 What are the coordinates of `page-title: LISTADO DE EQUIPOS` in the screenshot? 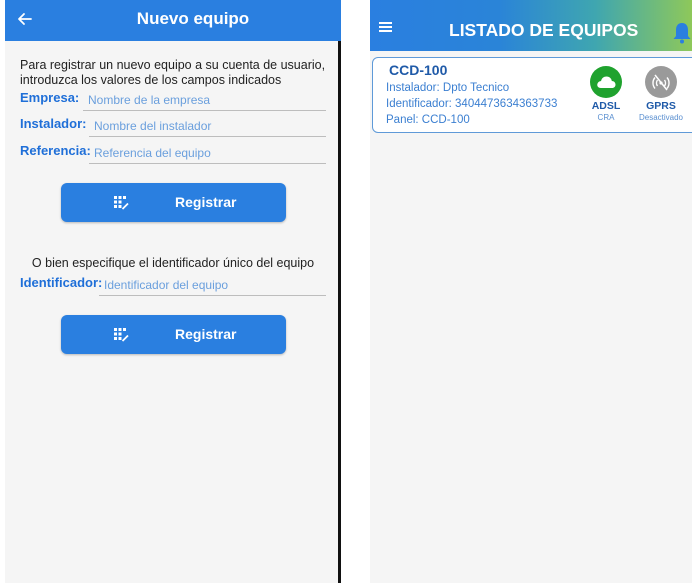 It's located at (544, 30).